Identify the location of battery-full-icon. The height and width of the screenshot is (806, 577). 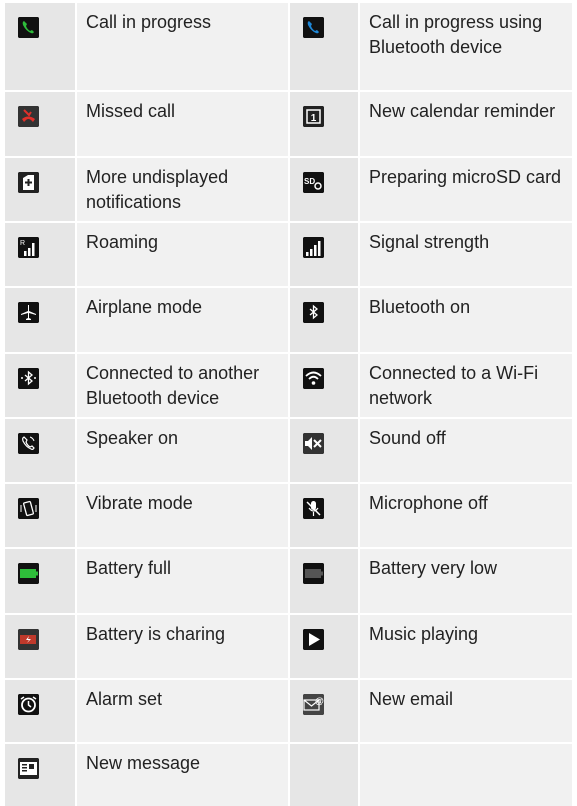
(28, 573).